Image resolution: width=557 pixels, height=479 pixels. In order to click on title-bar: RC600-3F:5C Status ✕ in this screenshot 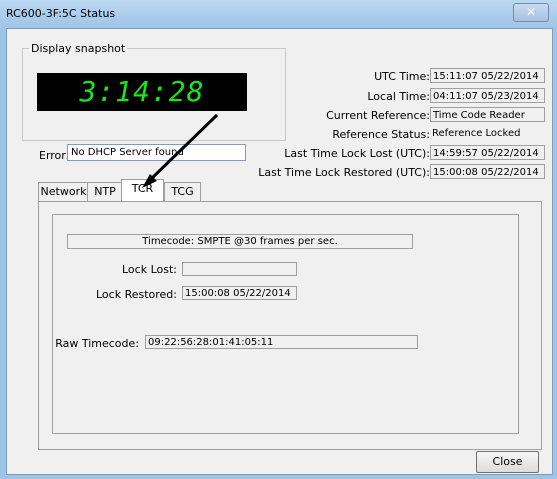, I will do `click(278, 14)`.